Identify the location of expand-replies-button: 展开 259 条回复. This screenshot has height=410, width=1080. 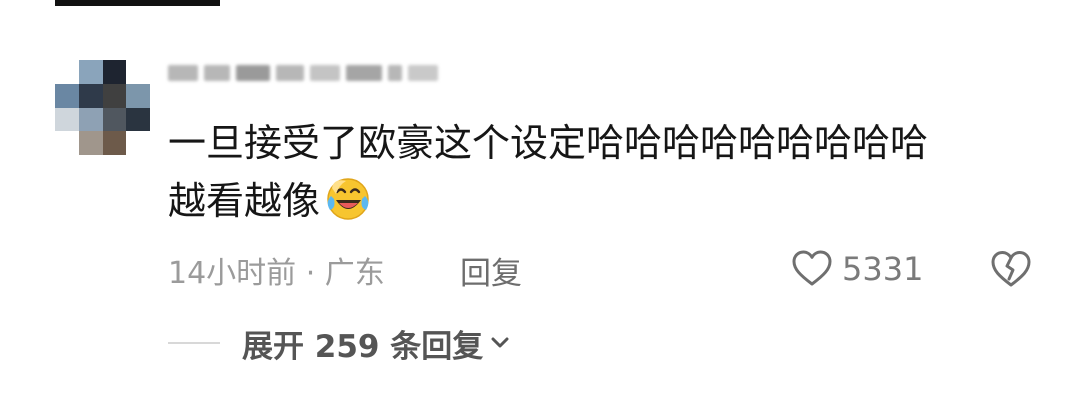
(339, 343).